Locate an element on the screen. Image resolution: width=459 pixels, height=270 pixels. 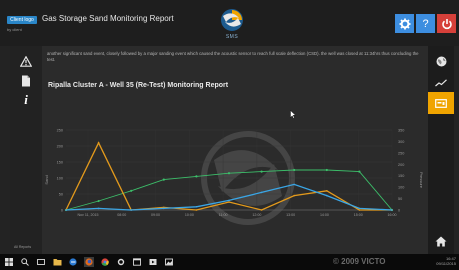
settings-button is located at coordinates (404, 23).